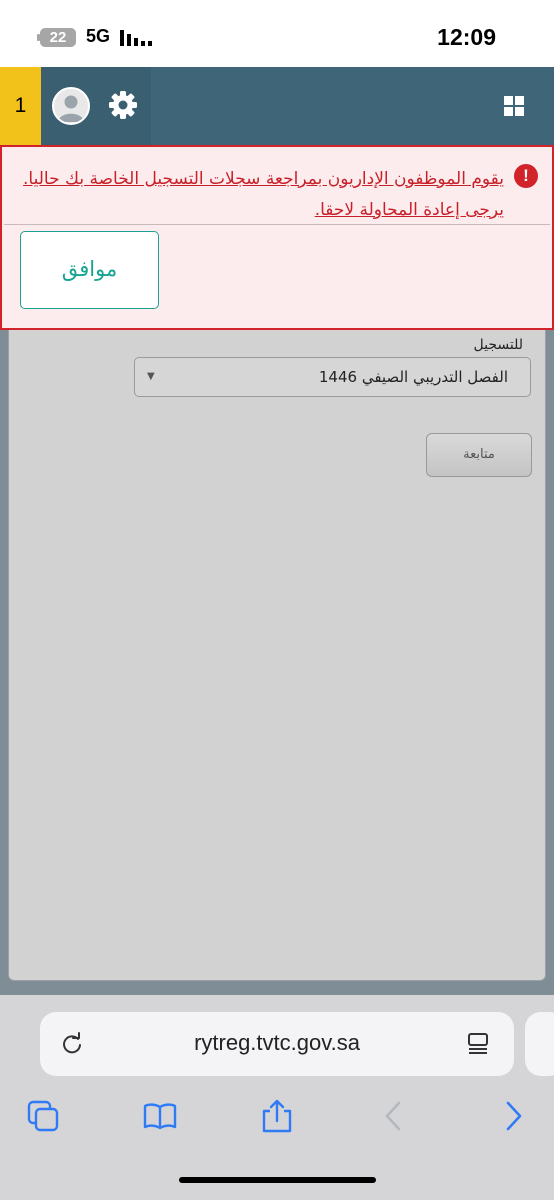  I want to click on ok-button: موافق, so click(89, 270).